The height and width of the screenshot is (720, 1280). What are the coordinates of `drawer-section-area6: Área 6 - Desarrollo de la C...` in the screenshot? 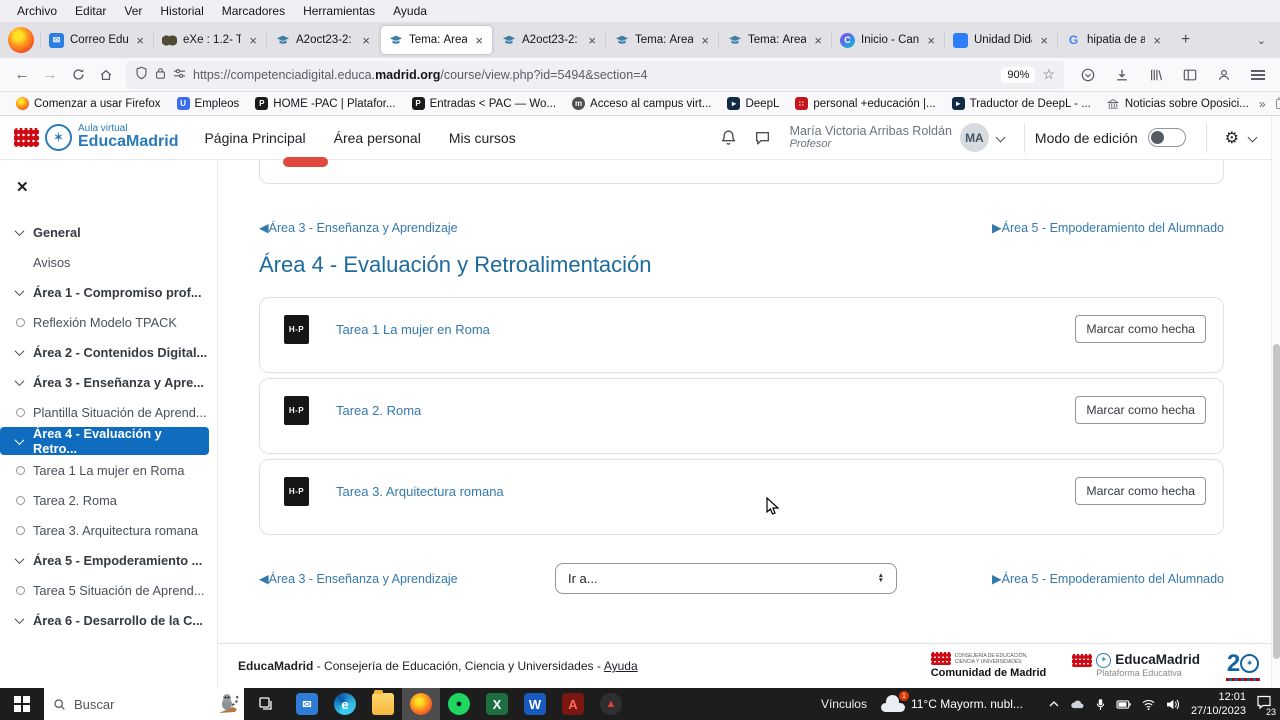 It's located at (108, 620).